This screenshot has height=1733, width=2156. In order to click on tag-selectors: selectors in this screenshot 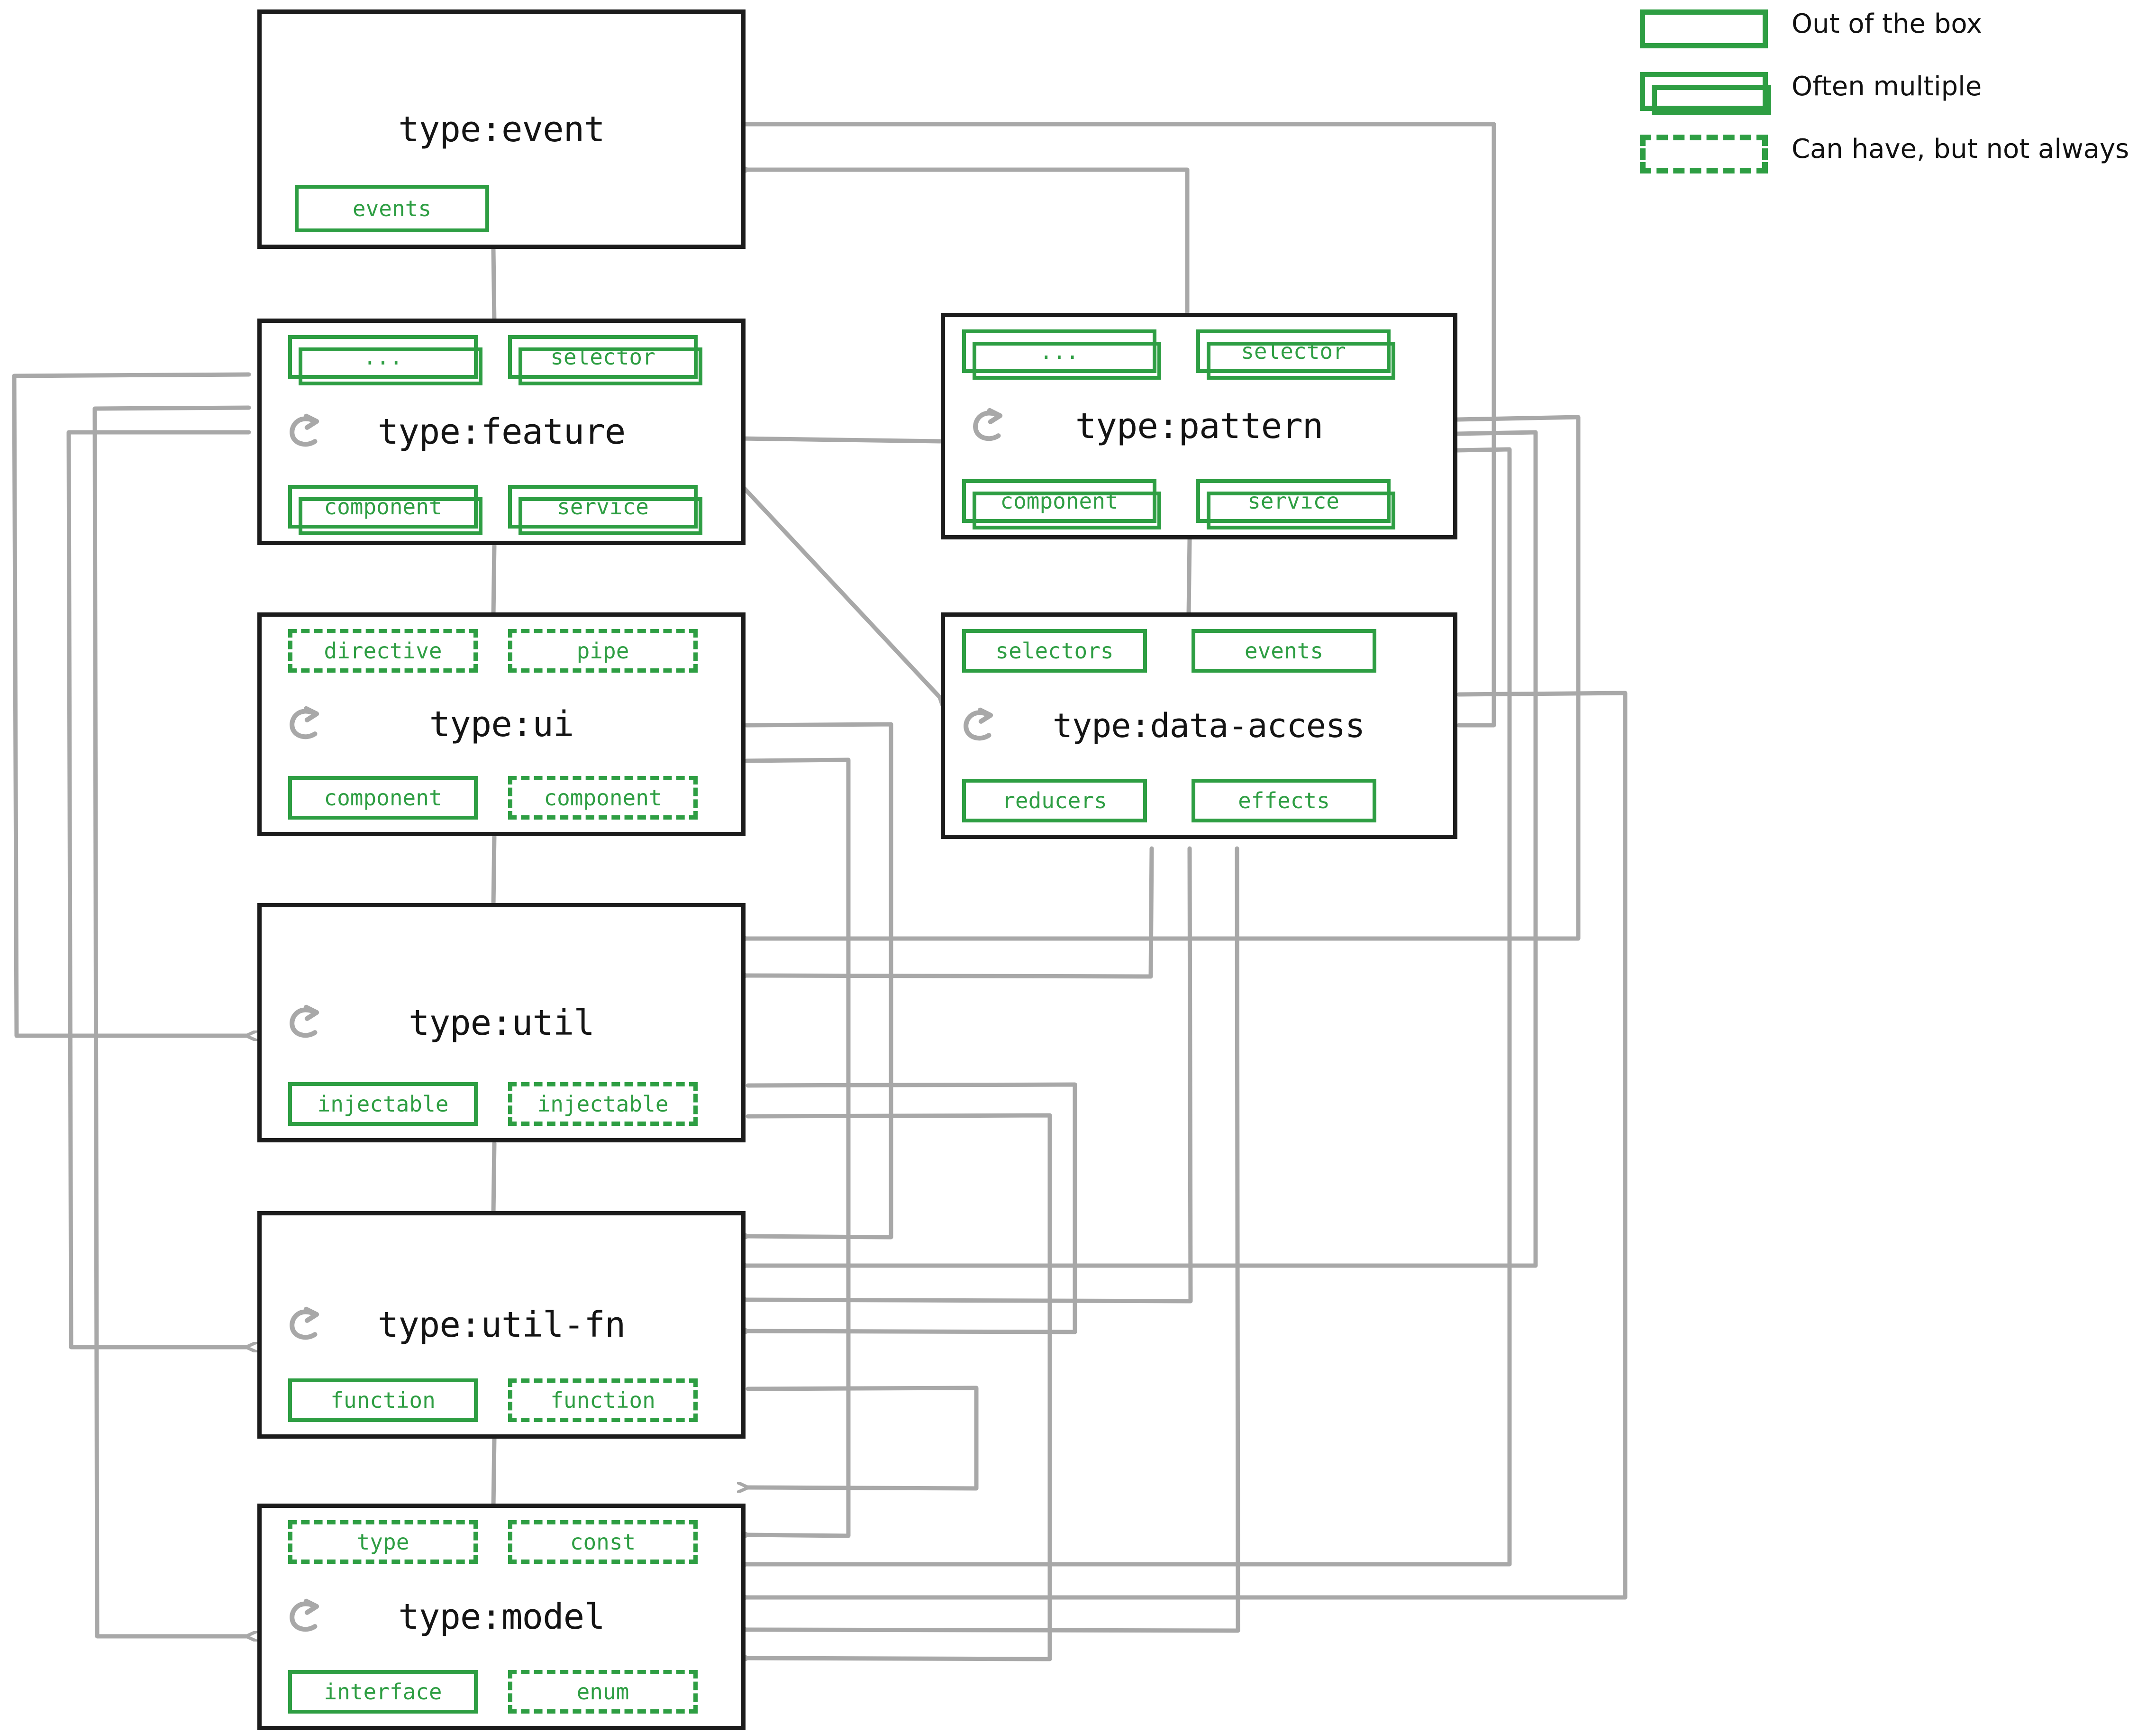, I will do `click(1054, 651)`.